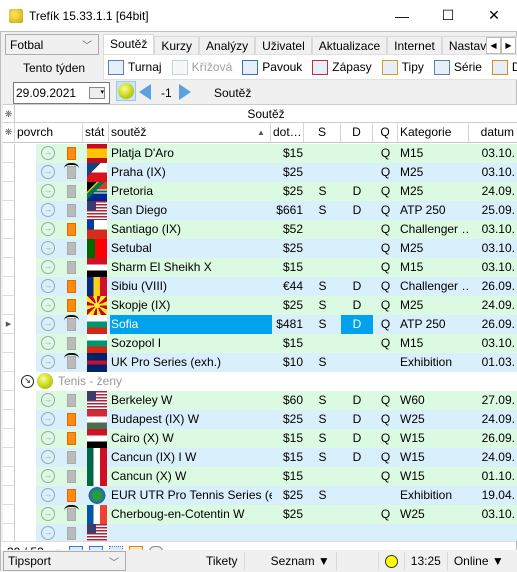 This screenshot has width=517, height=572. I want to click on column-header-6: Q, so click(385, 132).